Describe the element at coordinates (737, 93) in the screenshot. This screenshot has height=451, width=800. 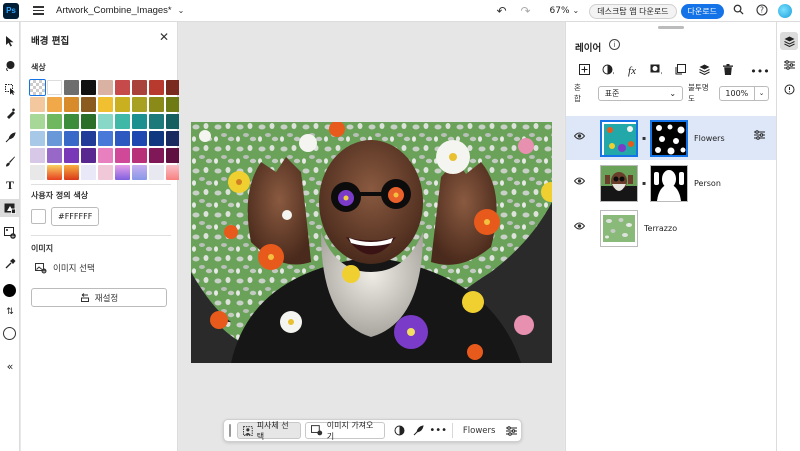
I see `opacity-input: 100%` at that location.